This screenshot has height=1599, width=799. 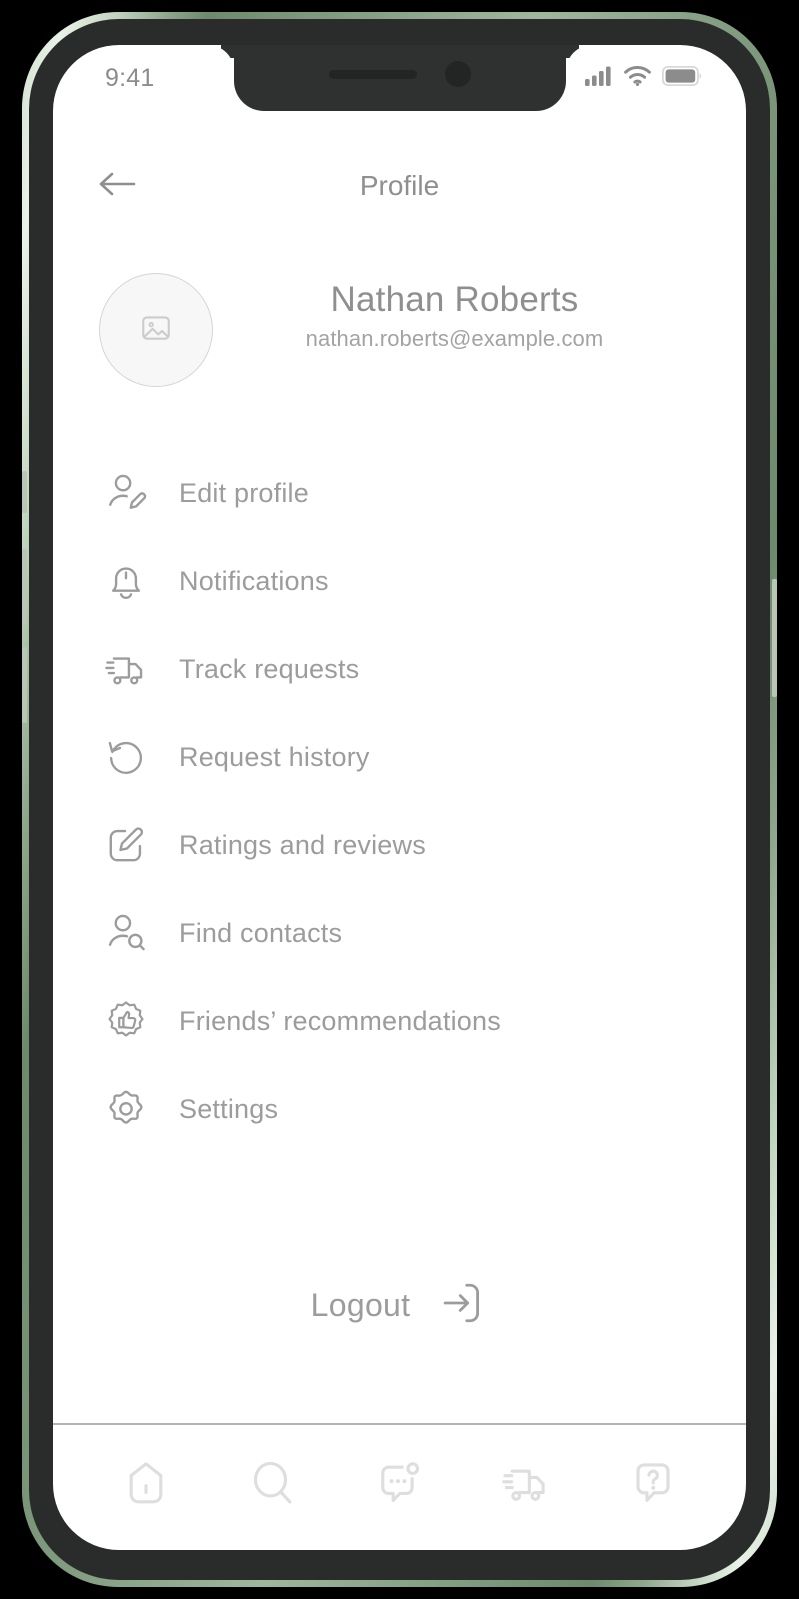 I want to click on user-search-icon, so click(x=126, y=933).